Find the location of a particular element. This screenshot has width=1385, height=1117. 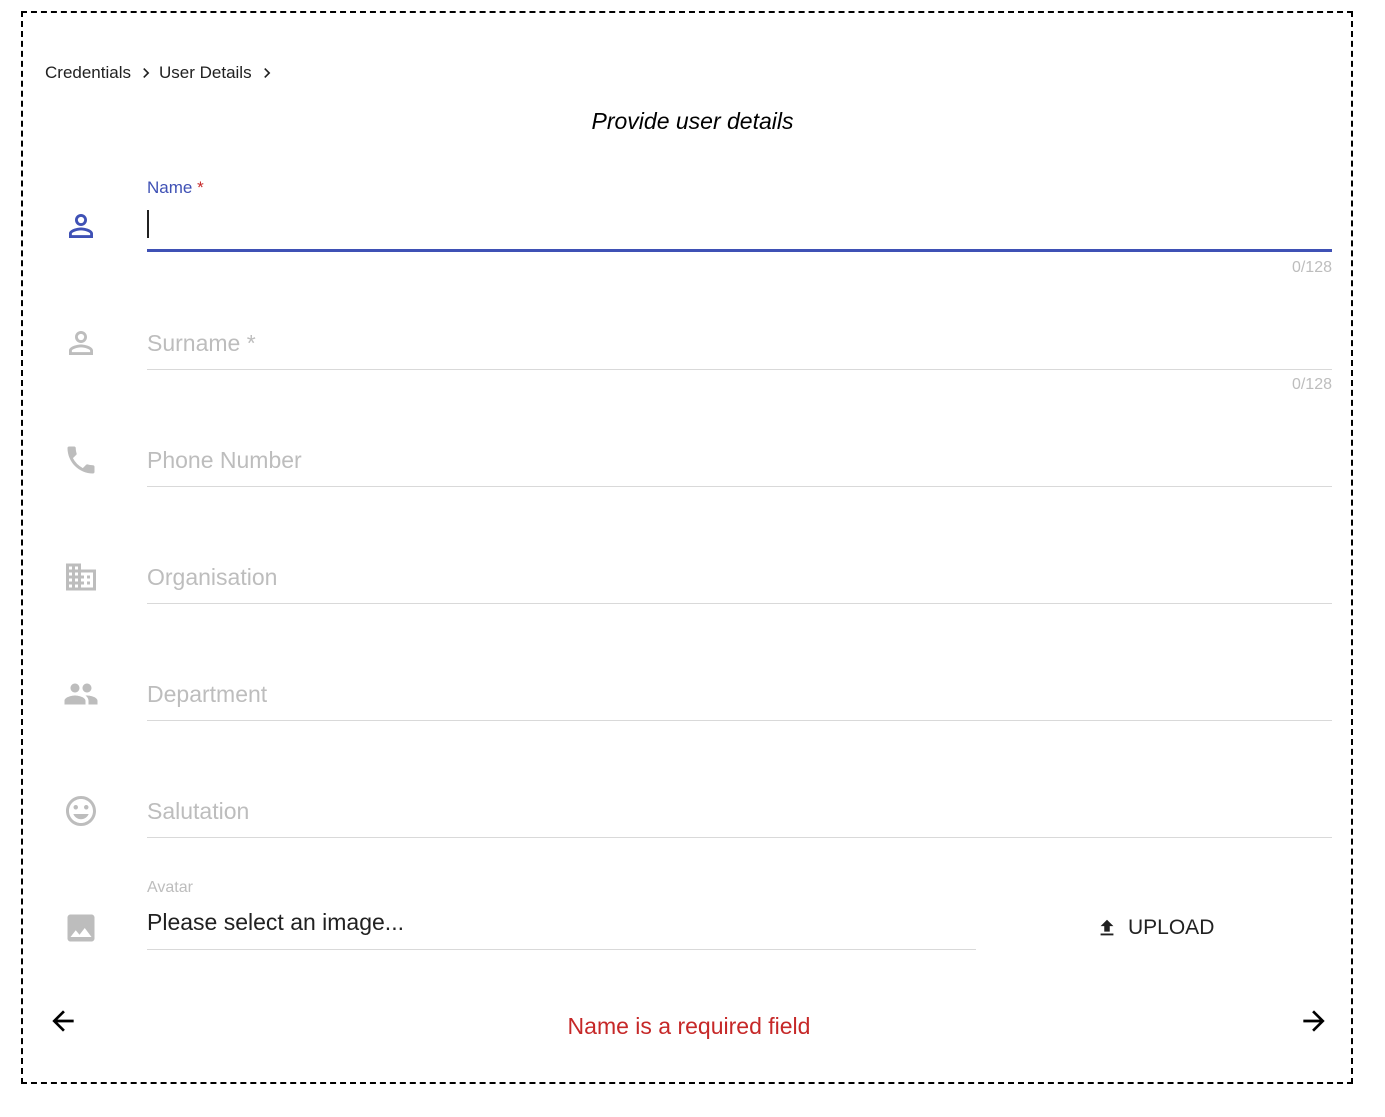

image-icon is located at coordinates (81, 928).